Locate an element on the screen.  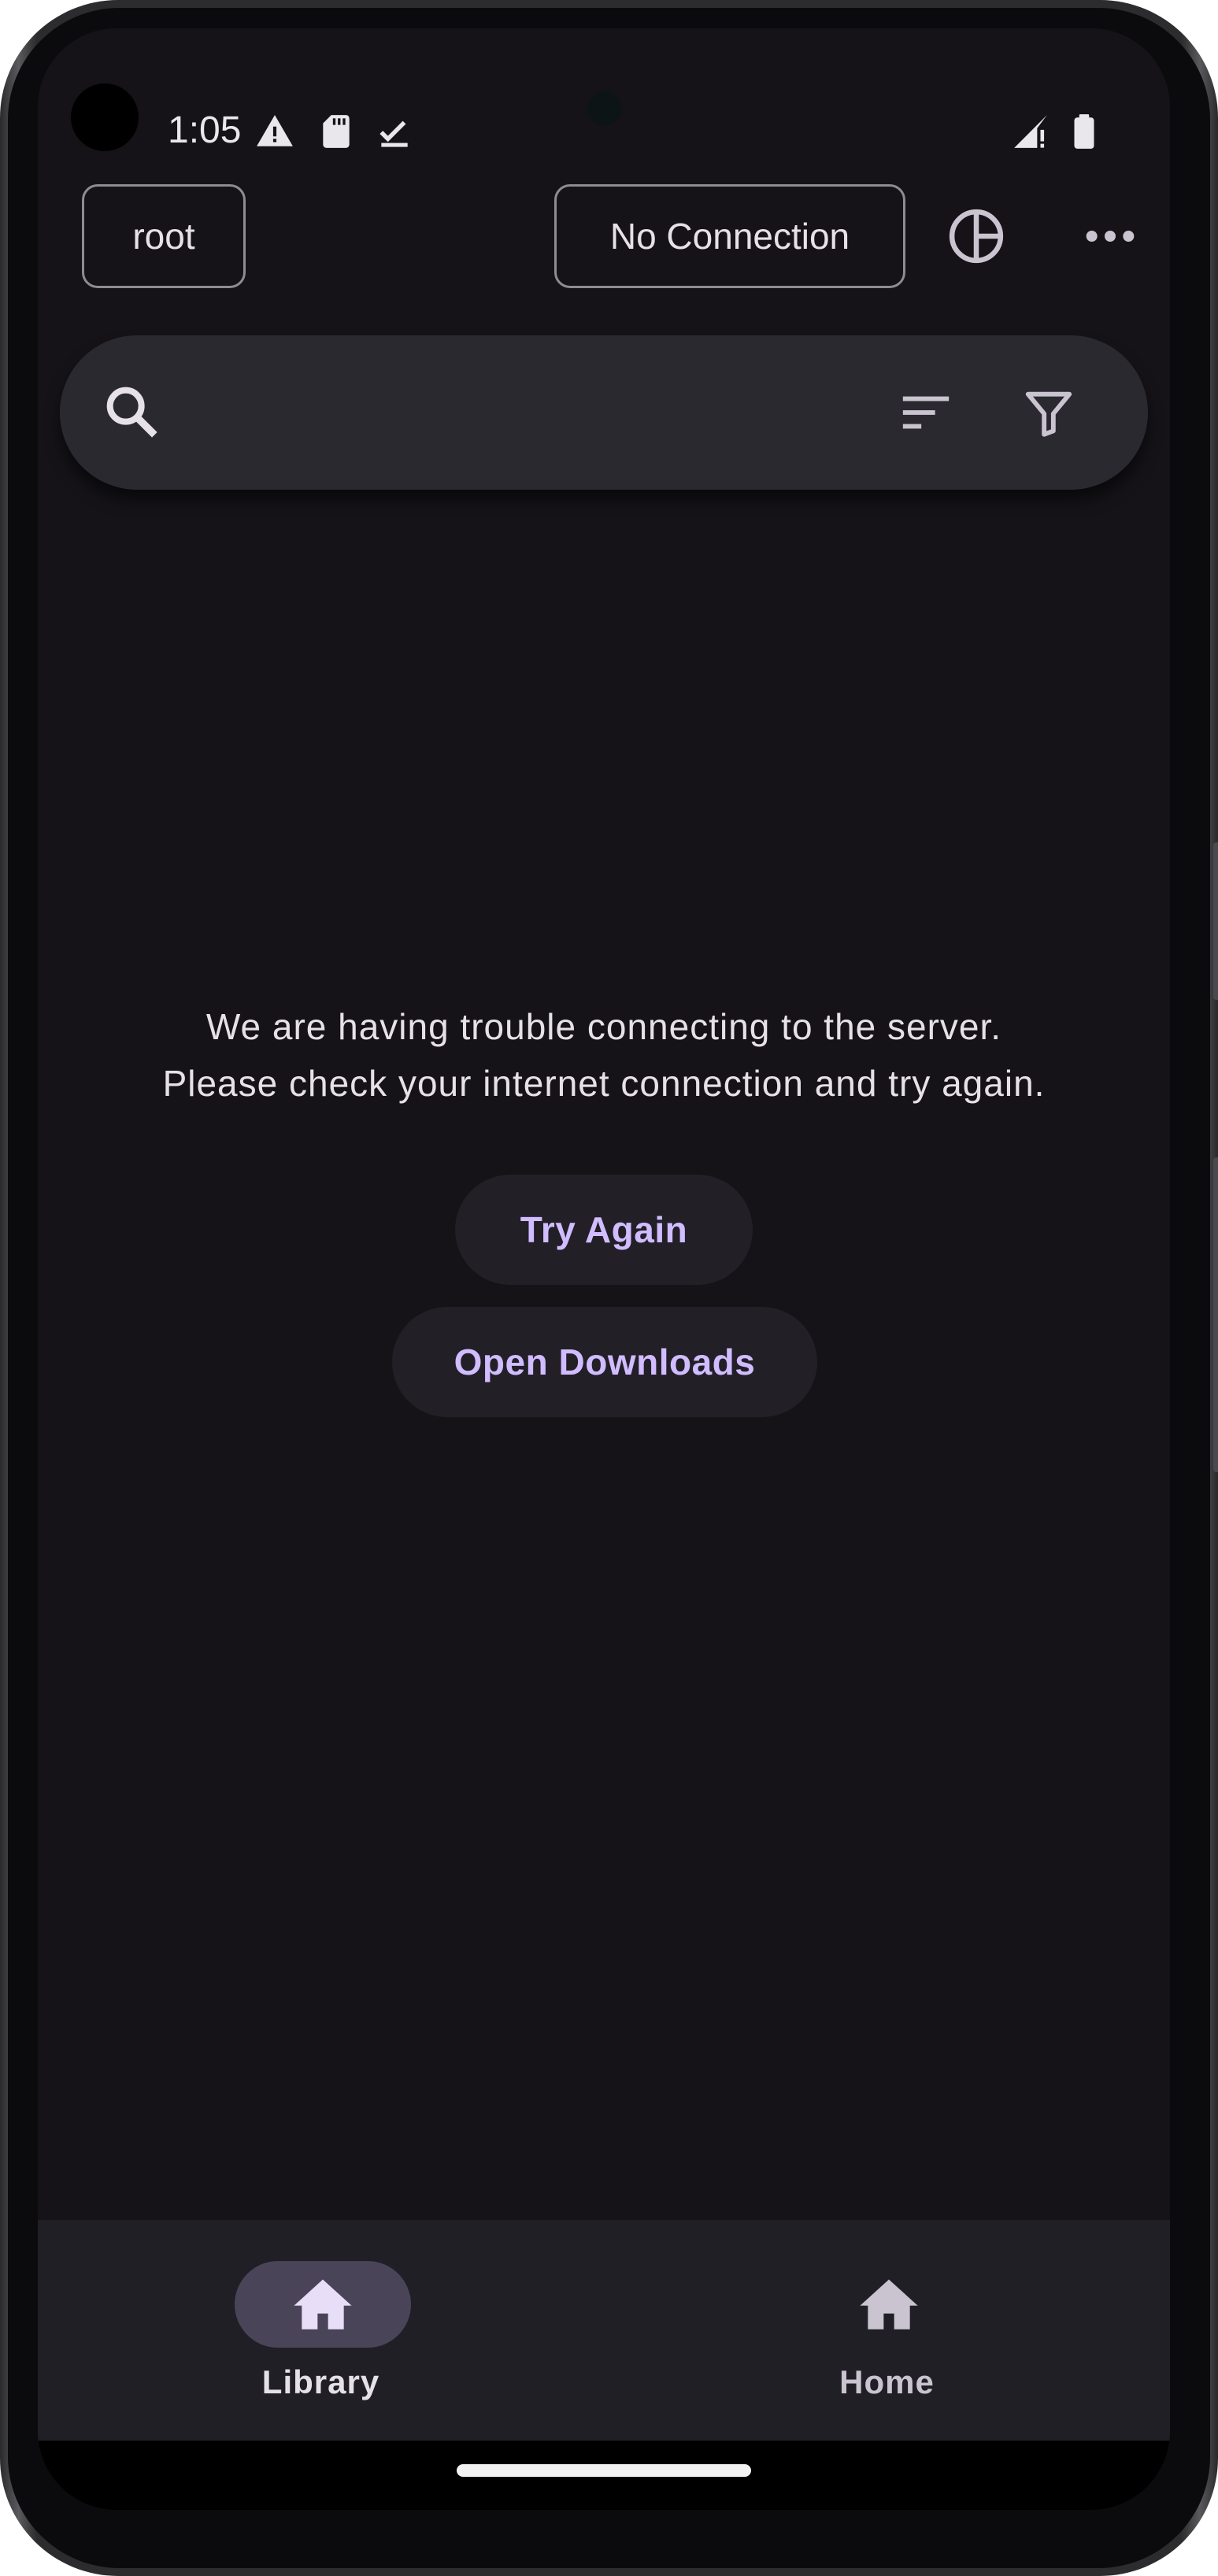
search-bar is located at coordinates (604, 412).